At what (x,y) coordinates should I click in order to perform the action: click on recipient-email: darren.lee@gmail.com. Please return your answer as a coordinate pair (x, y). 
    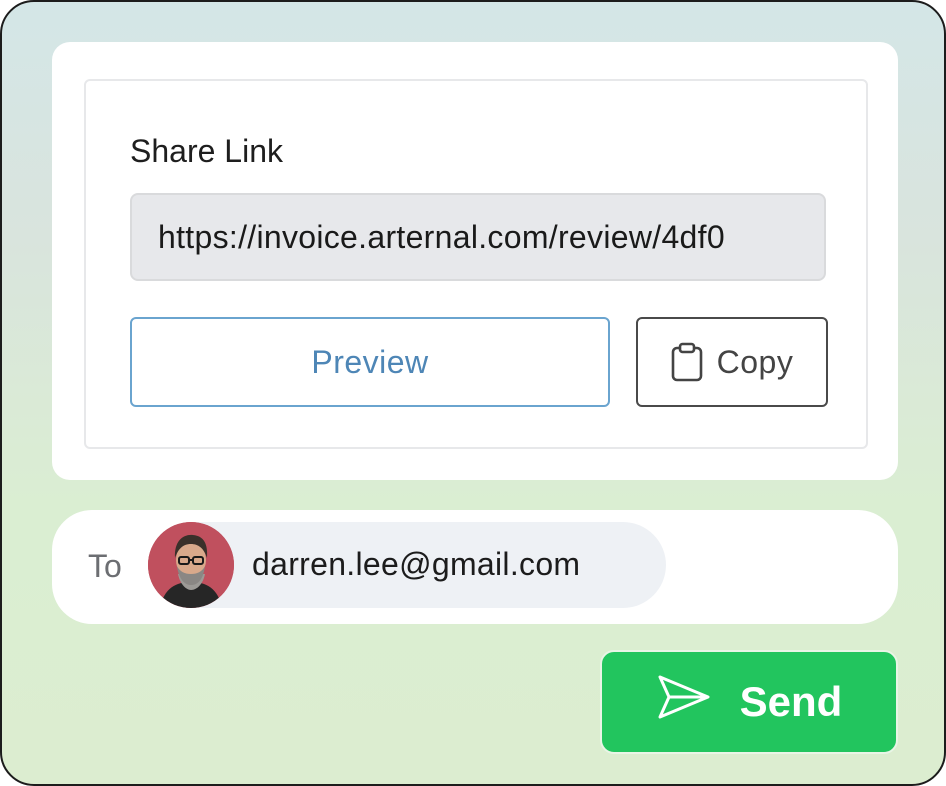
    Looking at the image, I should click on (416, 564).